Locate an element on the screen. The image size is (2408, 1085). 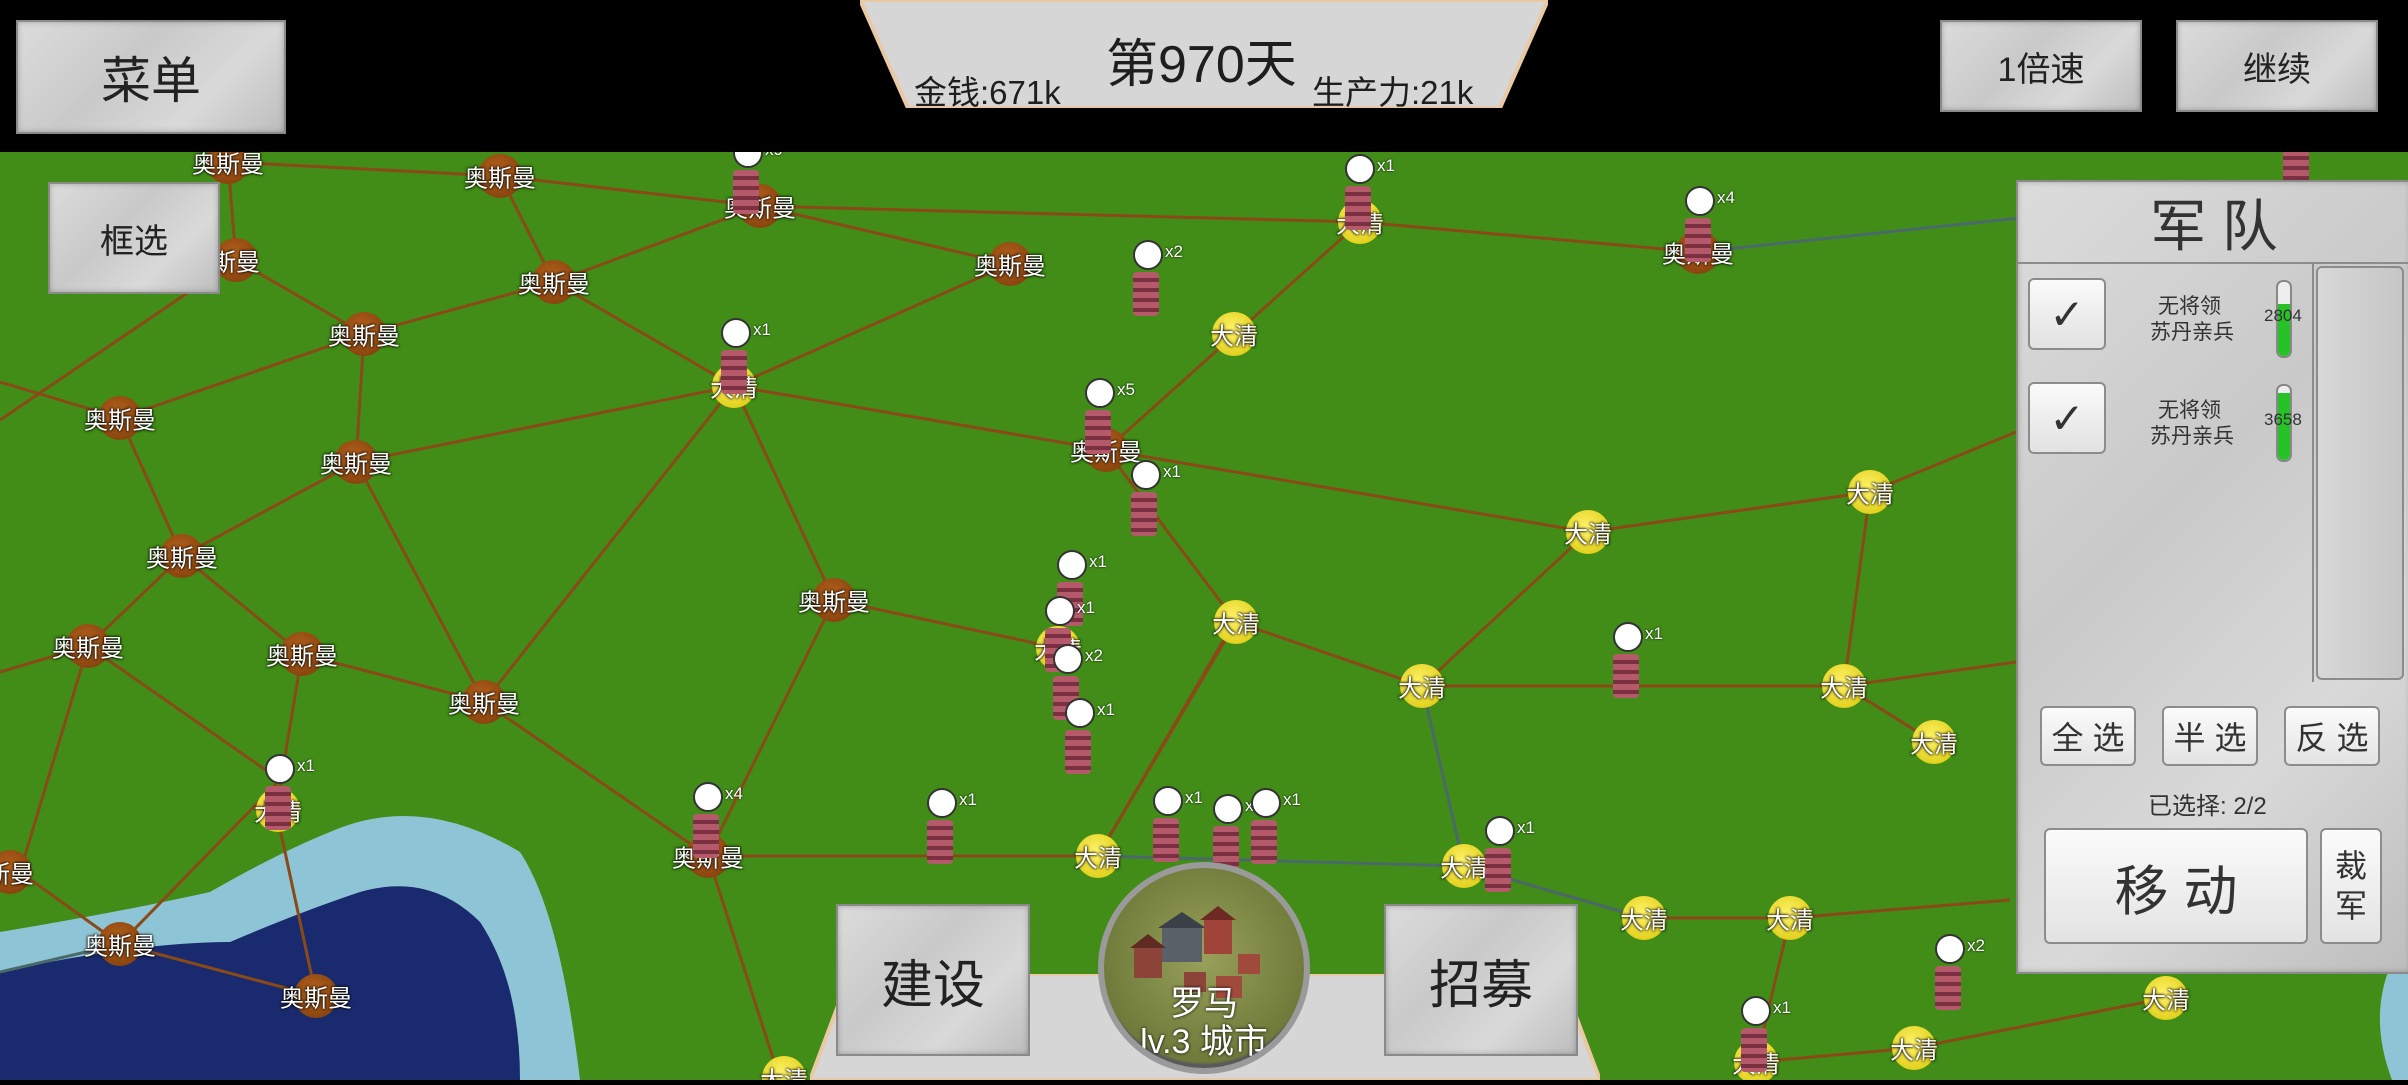
money-readout: 金钱:671k is located at coordinates (987, 92).